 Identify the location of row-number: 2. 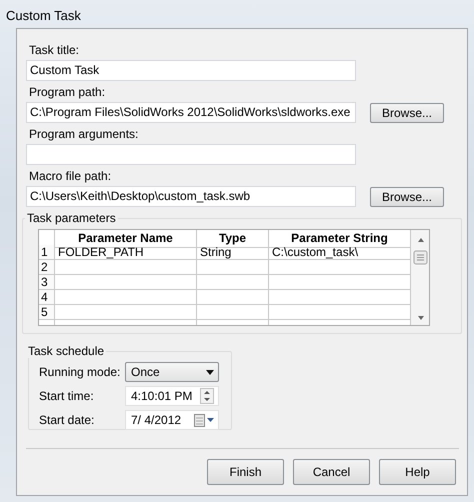
(47, 267).